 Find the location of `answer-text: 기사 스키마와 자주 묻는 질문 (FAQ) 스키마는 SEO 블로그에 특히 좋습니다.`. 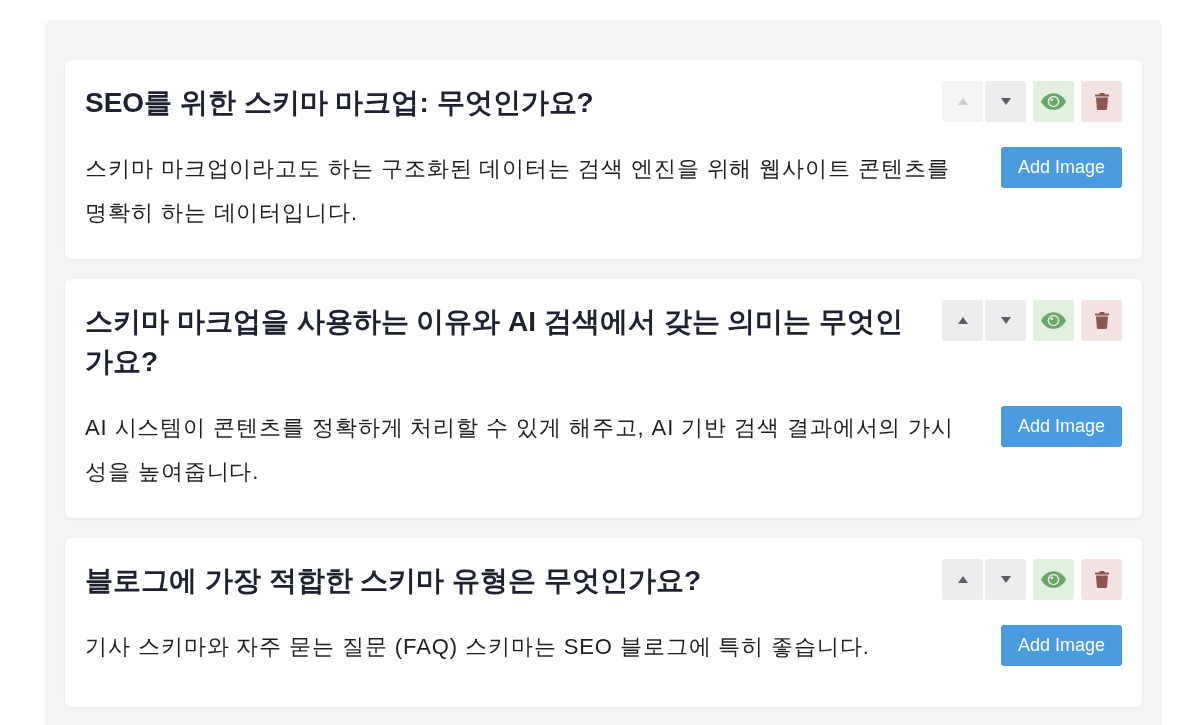

answer-text: 기사 스키마와 자주 묻는 질문 (FAQ) 스키마는 SEO 블로그에 특히 좋습니다. is located at coordinates (478, 647).